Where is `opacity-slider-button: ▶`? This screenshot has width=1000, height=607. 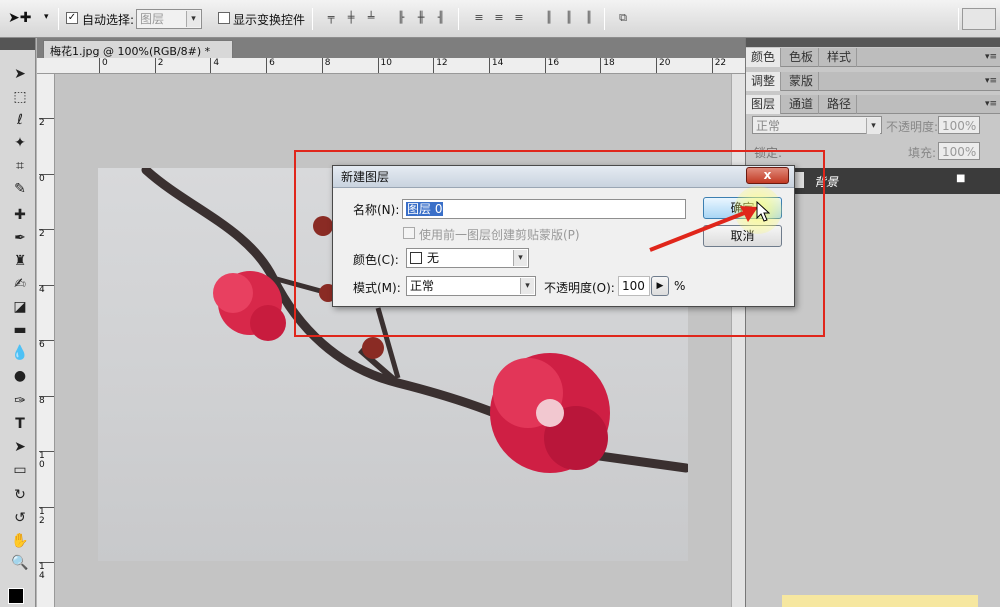
opacity-slider-button: ▶ is located at coordinates (660, 286).